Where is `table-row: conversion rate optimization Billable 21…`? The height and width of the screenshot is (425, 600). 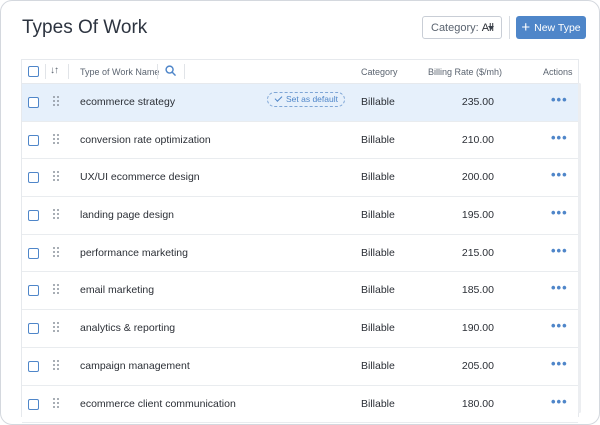 table-row: conversion rate optimization Billable 21… is located at coordinates (300, 141).